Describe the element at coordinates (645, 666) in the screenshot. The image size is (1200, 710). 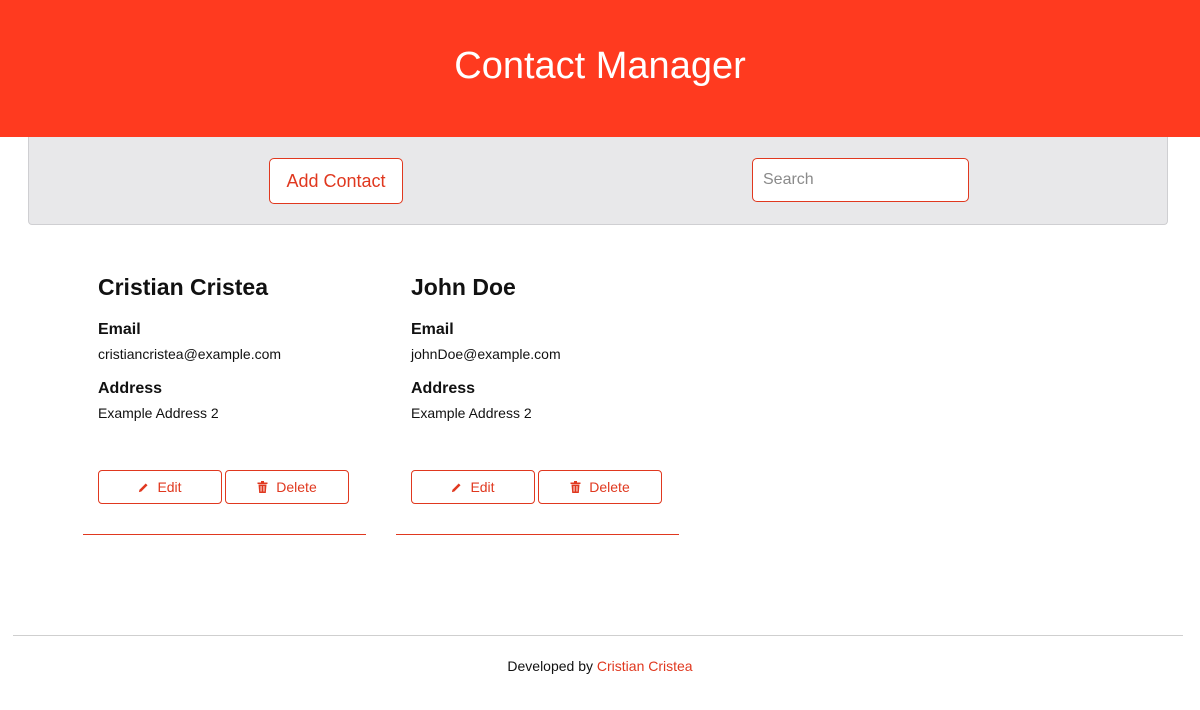
I see `author-link: Cristian Cristea` at that location.